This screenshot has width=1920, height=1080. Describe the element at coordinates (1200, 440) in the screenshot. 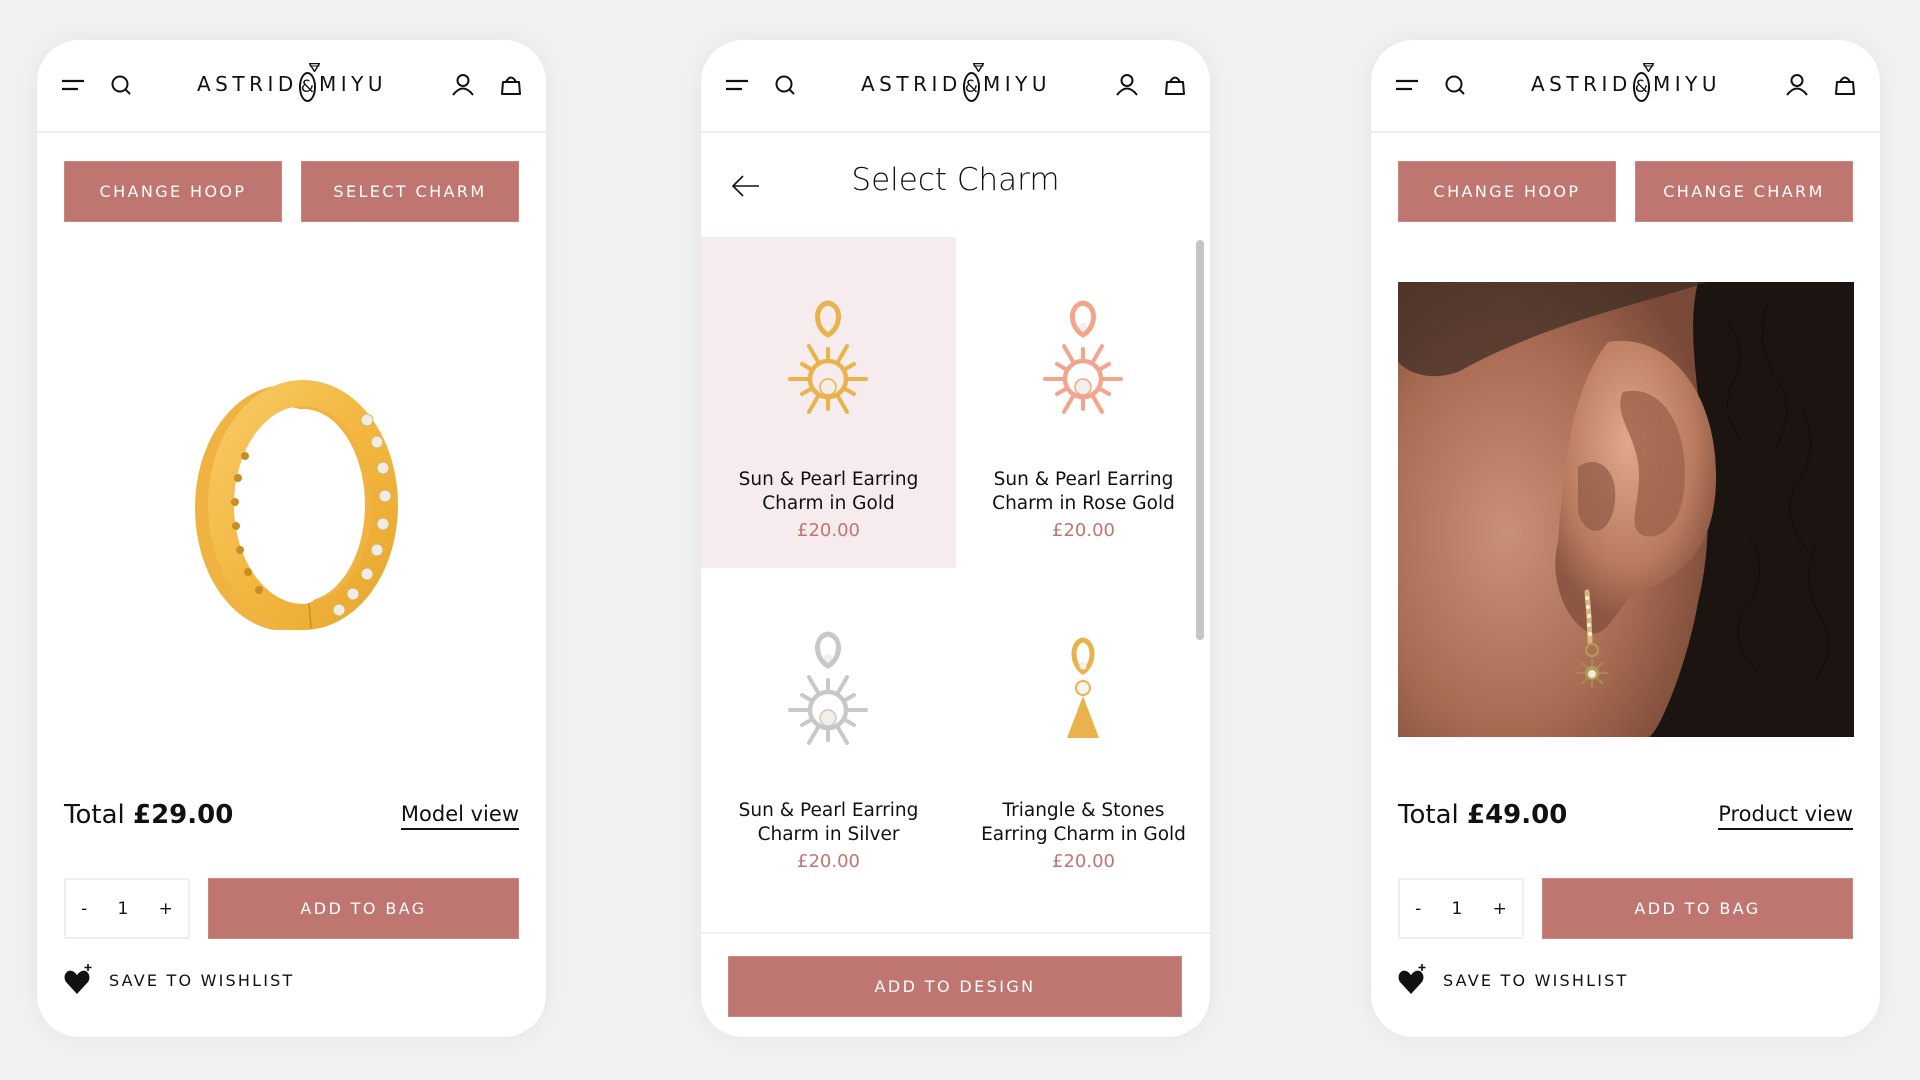

I see `scrollbar-thumb` at that location.